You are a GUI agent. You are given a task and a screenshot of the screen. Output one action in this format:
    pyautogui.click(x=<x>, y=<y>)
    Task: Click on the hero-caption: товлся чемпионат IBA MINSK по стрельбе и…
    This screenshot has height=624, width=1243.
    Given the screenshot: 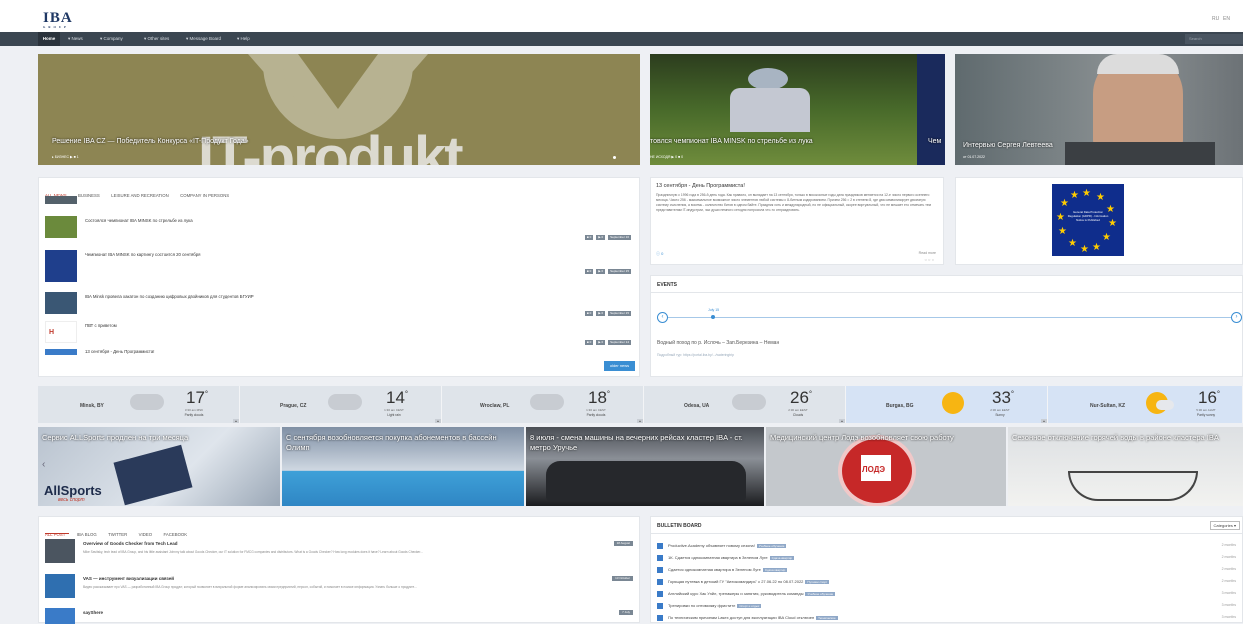 What is the action you would take?
    pyautogui.click(x=731, y=141)
    